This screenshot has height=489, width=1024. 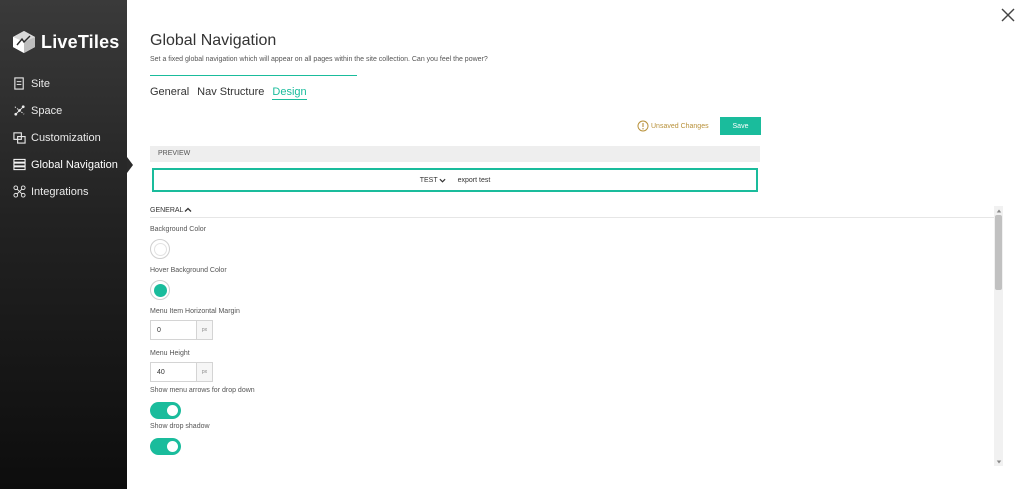 I want to click on close-button, so click(x=1008, y=15).